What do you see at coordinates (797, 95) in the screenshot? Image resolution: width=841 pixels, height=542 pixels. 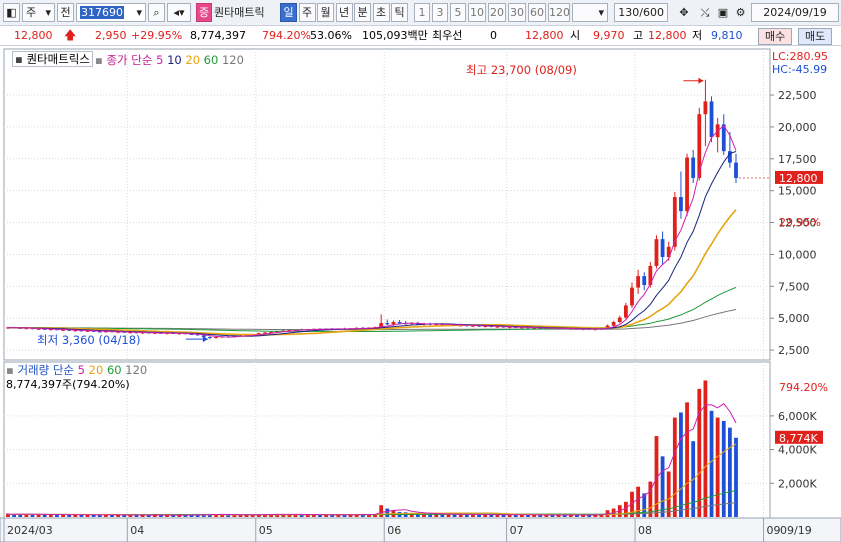 I see `price-tick-label: 22,500` at bounding box center [797, 95].